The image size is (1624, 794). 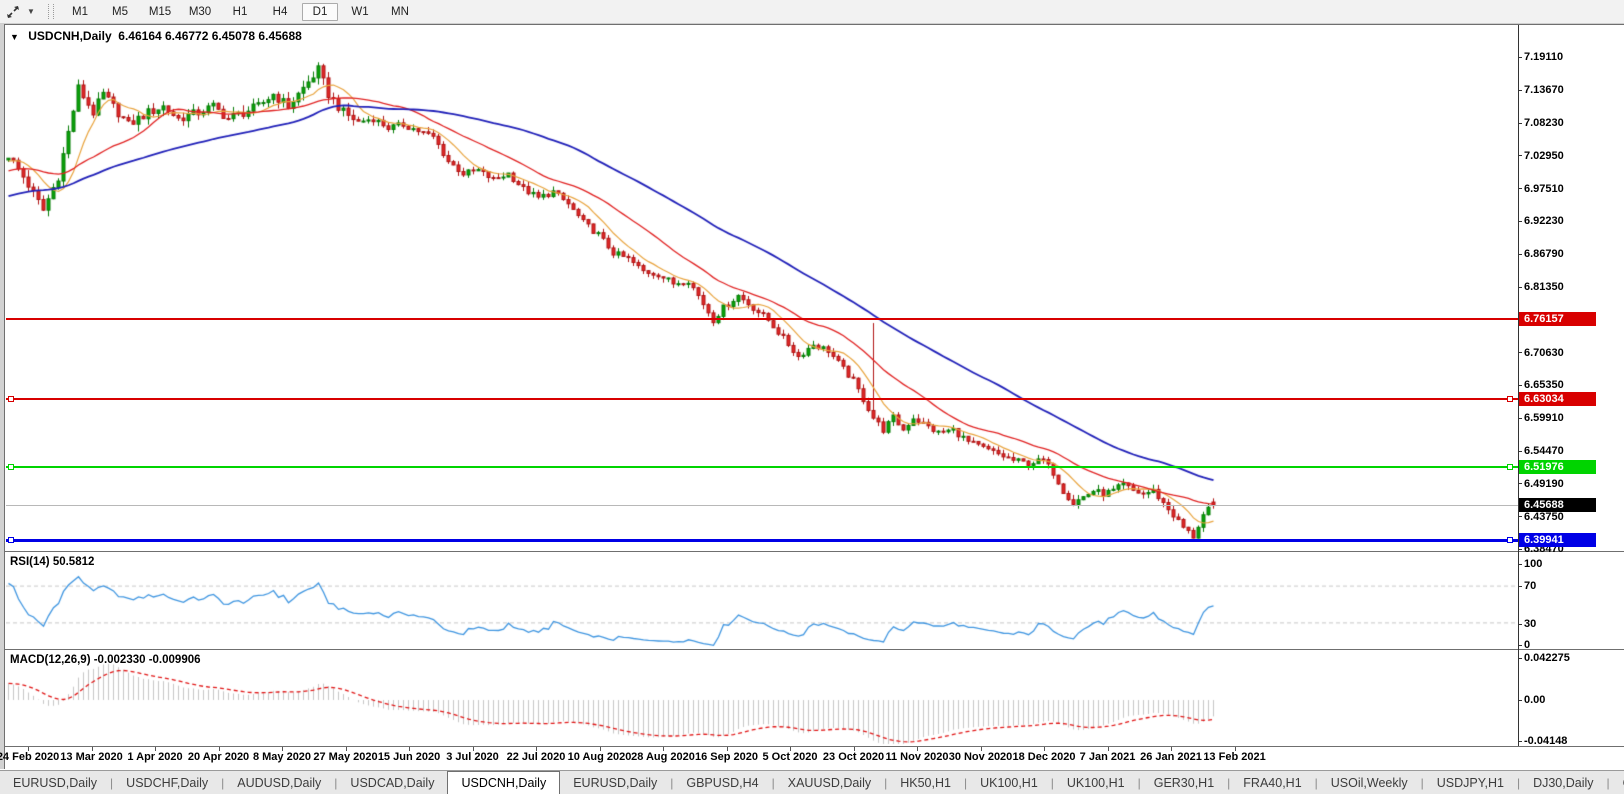 I want to click on price-axis-tick: 6.43750, so click(x=1544, y=516).